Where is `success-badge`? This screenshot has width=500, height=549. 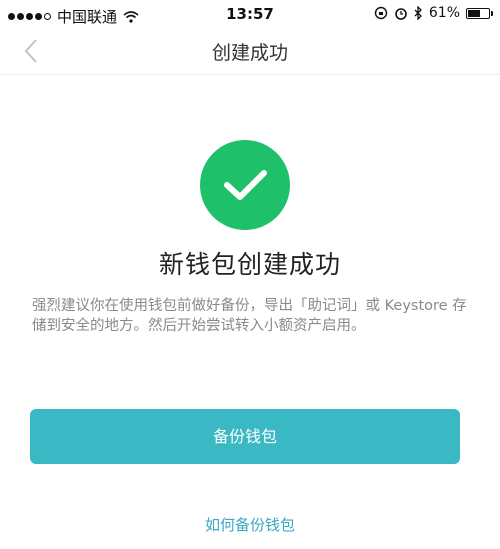 success-badge is located at coordinates (245, 185).